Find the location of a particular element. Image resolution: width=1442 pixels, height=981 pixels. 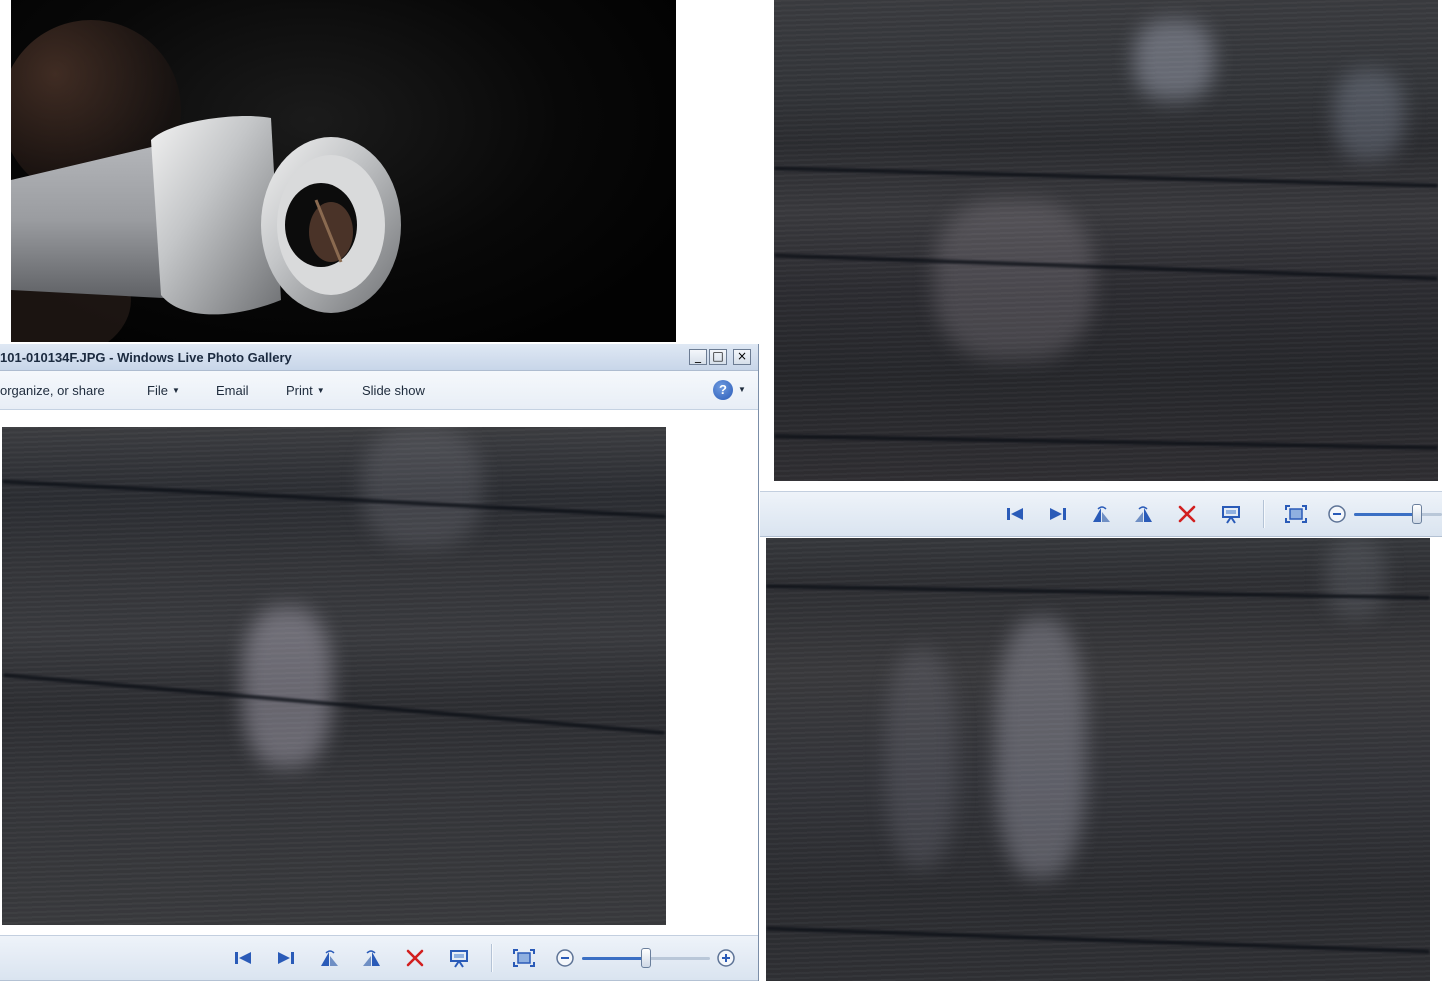

minimize-button: _ is located at coordinates (698, 357).